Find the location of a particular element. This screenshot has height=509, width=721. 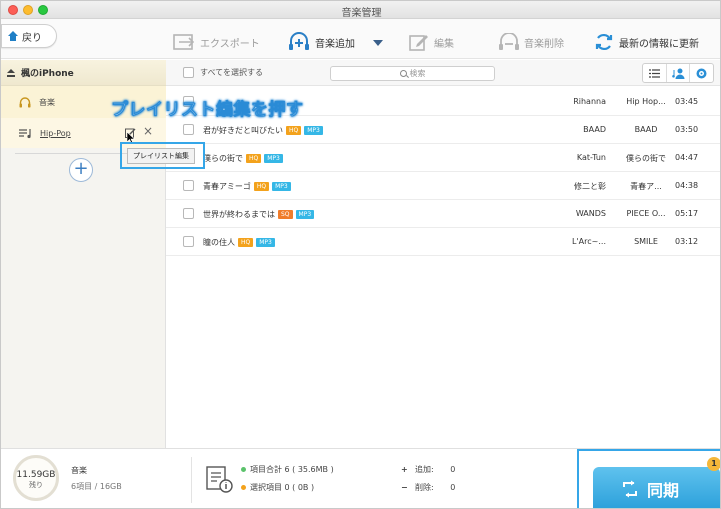

playlist-name: Hip-Pop is located at coordinates (55, 133).